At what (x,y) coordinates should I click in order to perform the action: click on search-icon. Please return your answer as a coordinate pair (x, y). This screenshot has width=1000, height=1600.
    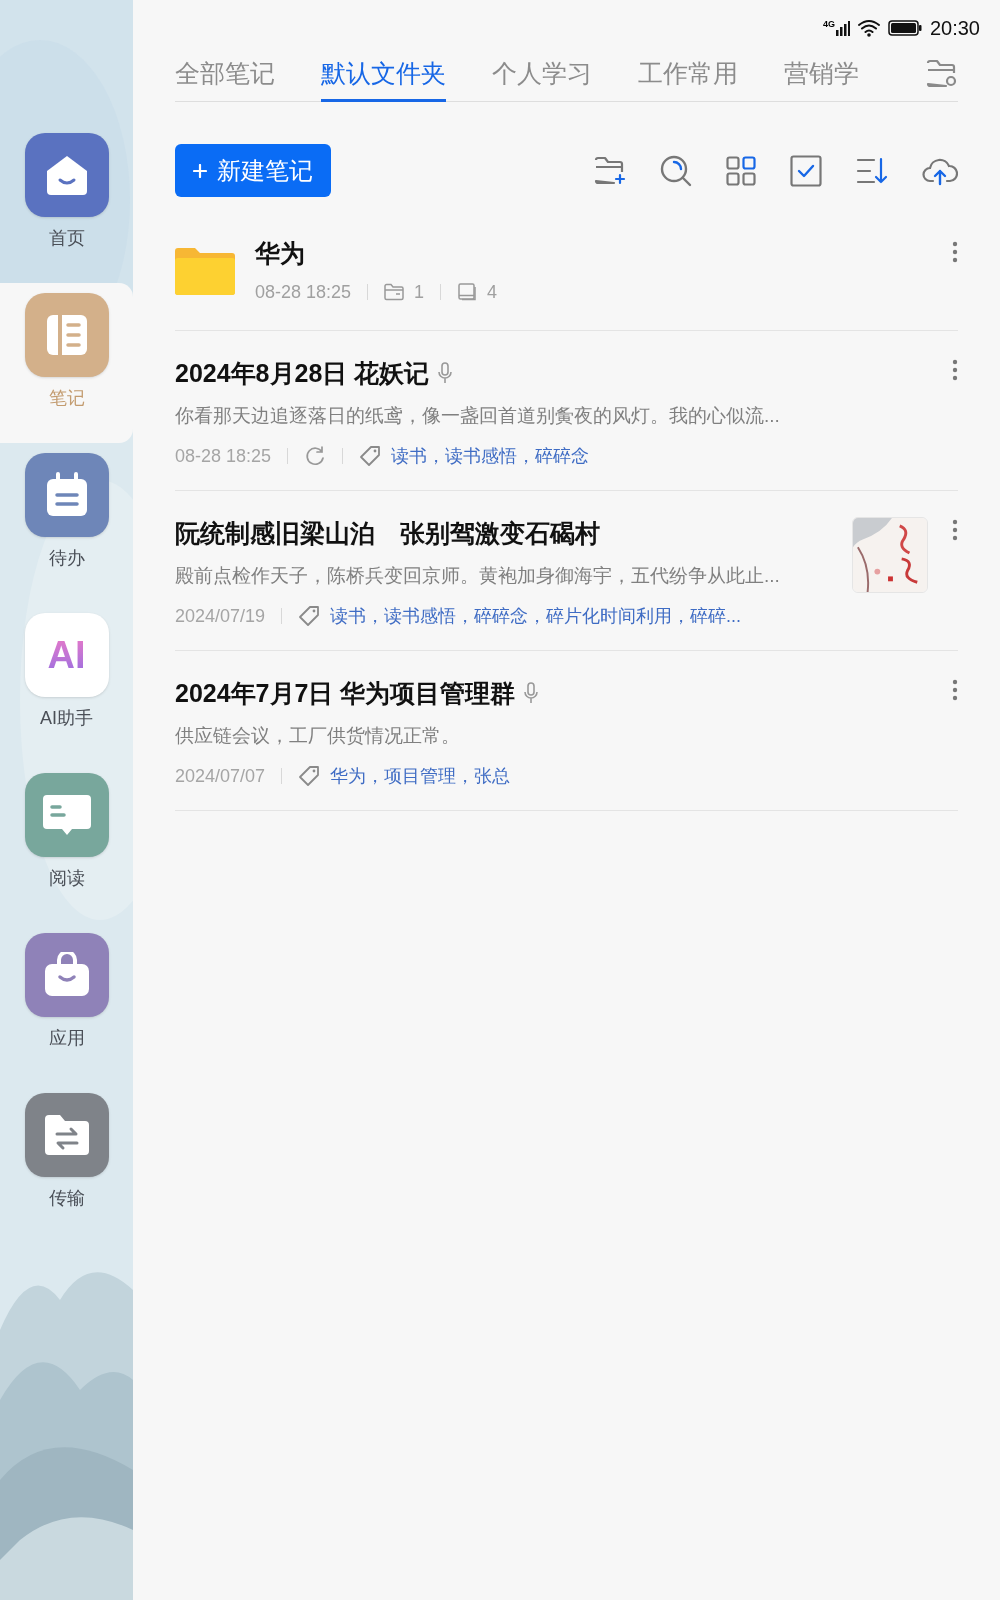
    Looking at the image, I should click on (676, 170).